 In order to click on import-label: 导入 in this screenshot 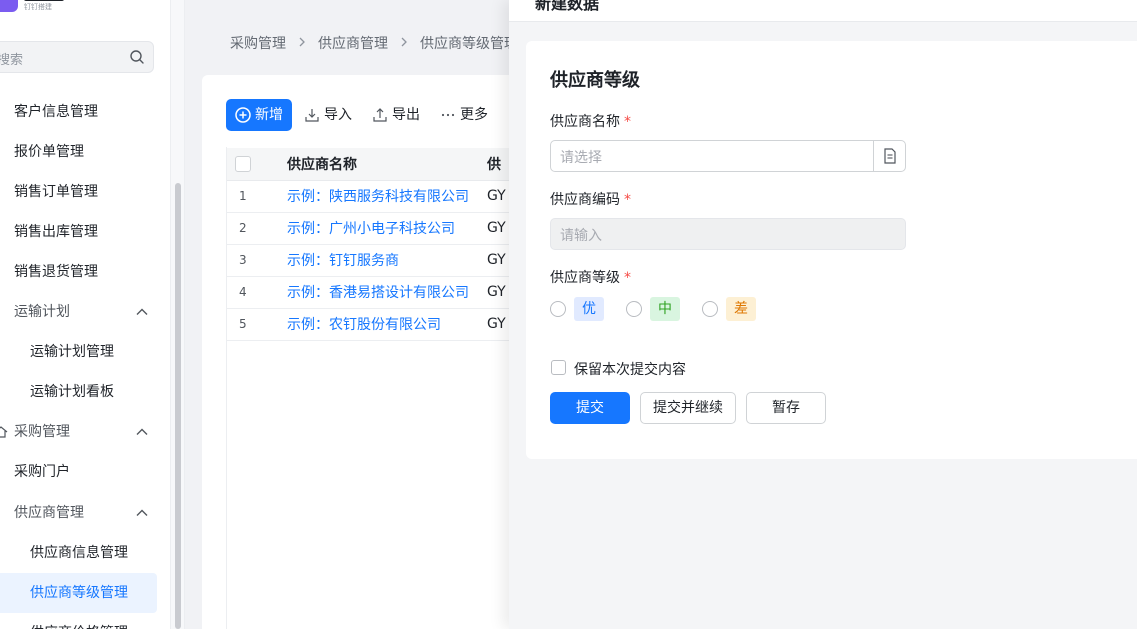, I will do `click(338, 115)`.